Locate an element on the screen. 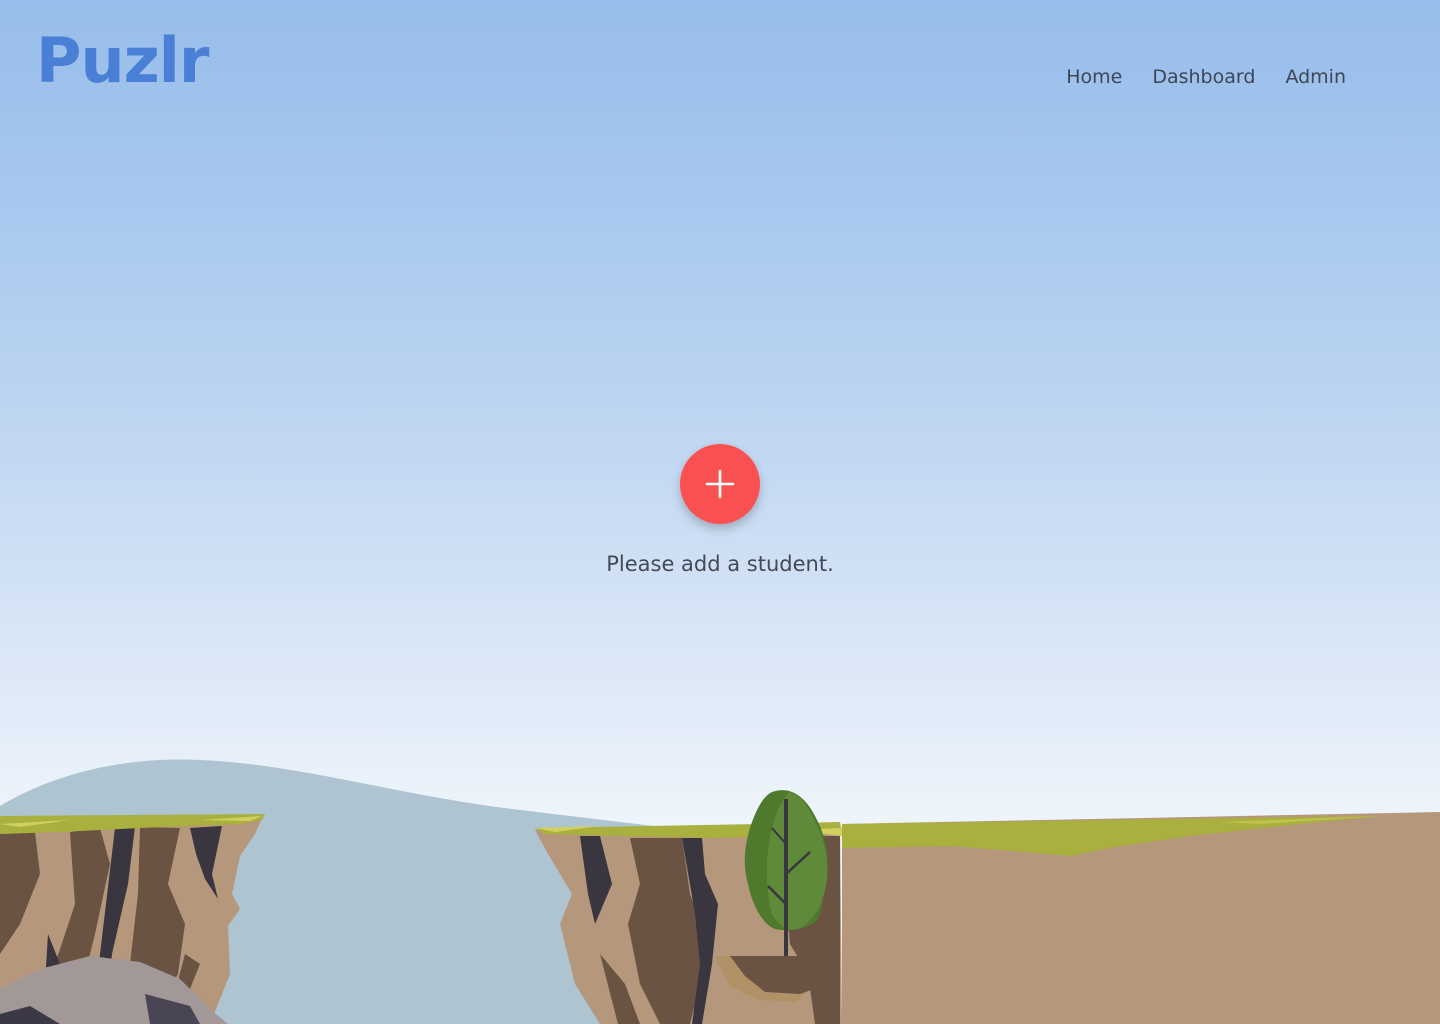  empty-state-message: Please add a student. is located at coordinates (720, 564).